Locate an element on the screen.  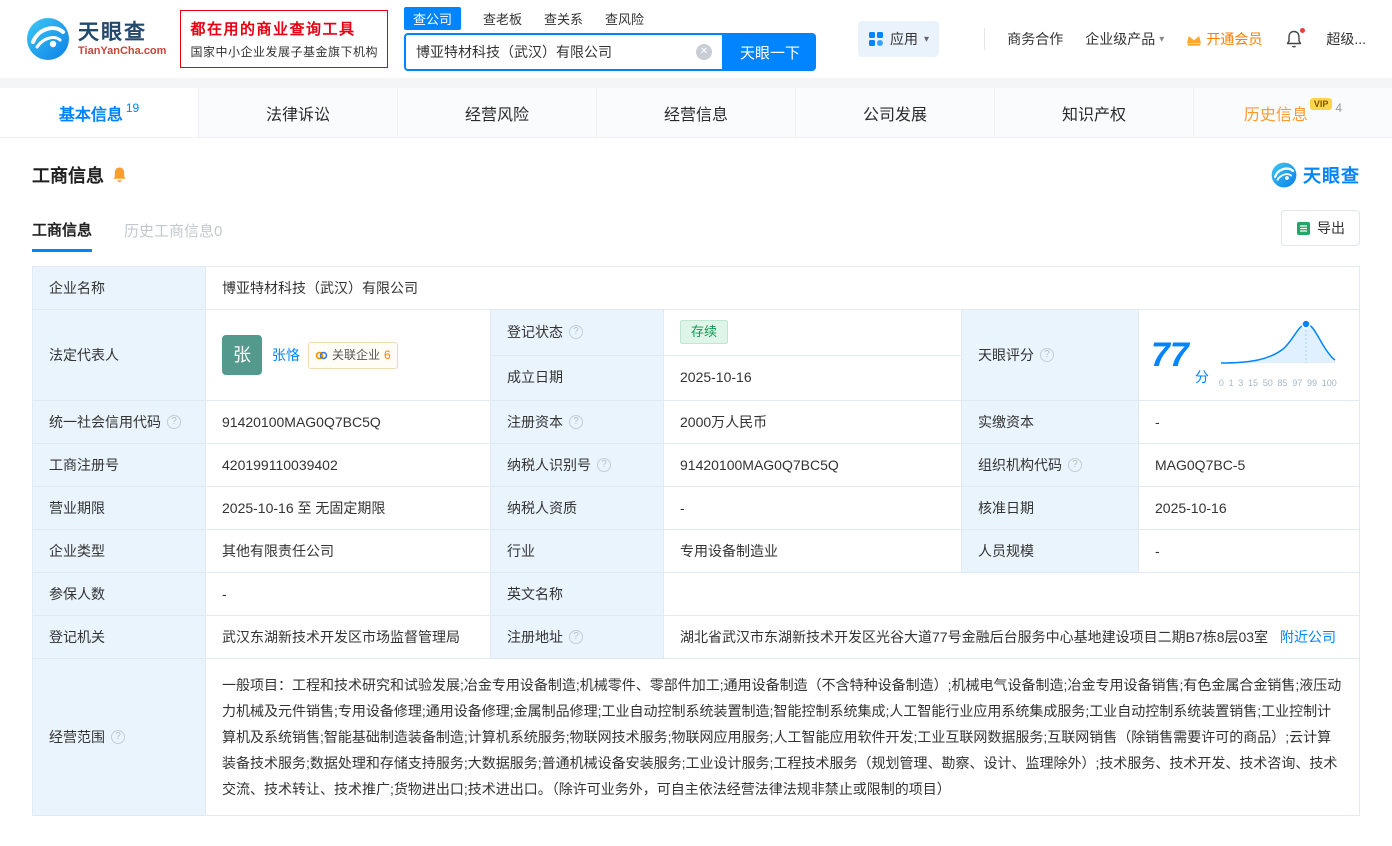
tab-label: 历史信息 is located at coordinates (1275, 115).